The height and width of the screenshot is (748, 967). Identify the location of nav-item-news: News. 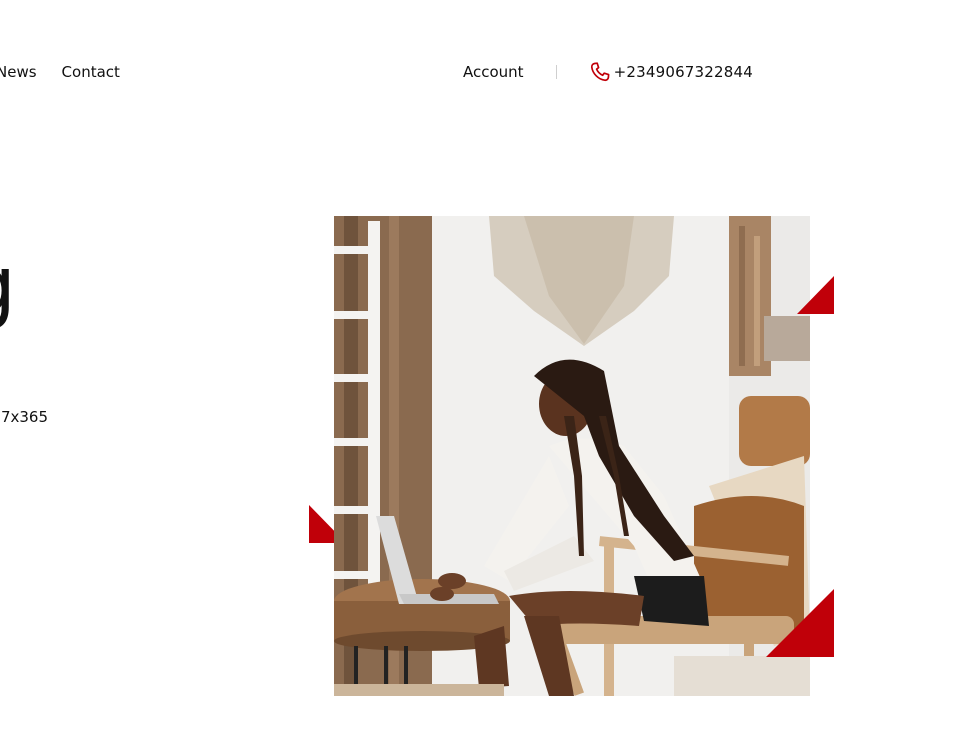
(18, 72).